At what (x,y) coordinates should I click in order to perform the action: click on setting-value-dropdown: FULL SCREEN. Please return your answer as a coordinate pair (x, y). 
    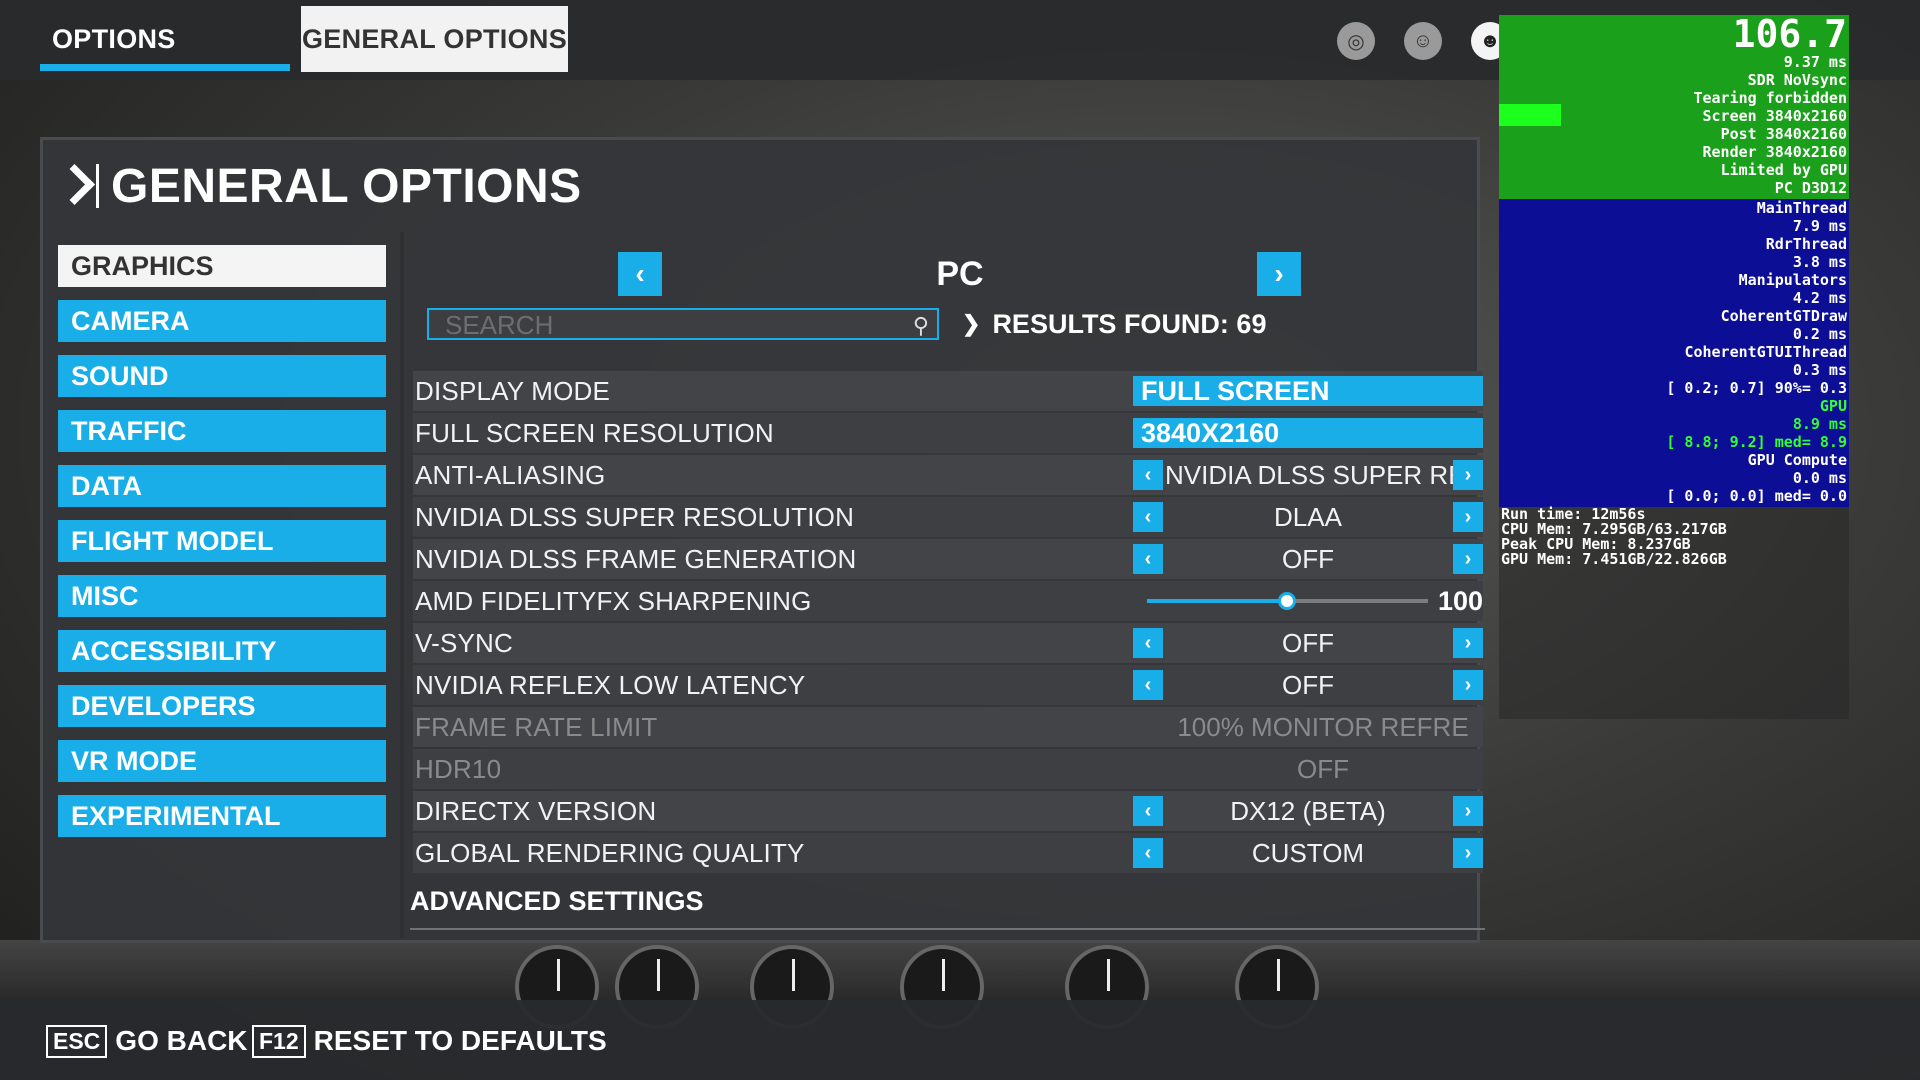
    Looking at the image, I should click on (1308, 391).